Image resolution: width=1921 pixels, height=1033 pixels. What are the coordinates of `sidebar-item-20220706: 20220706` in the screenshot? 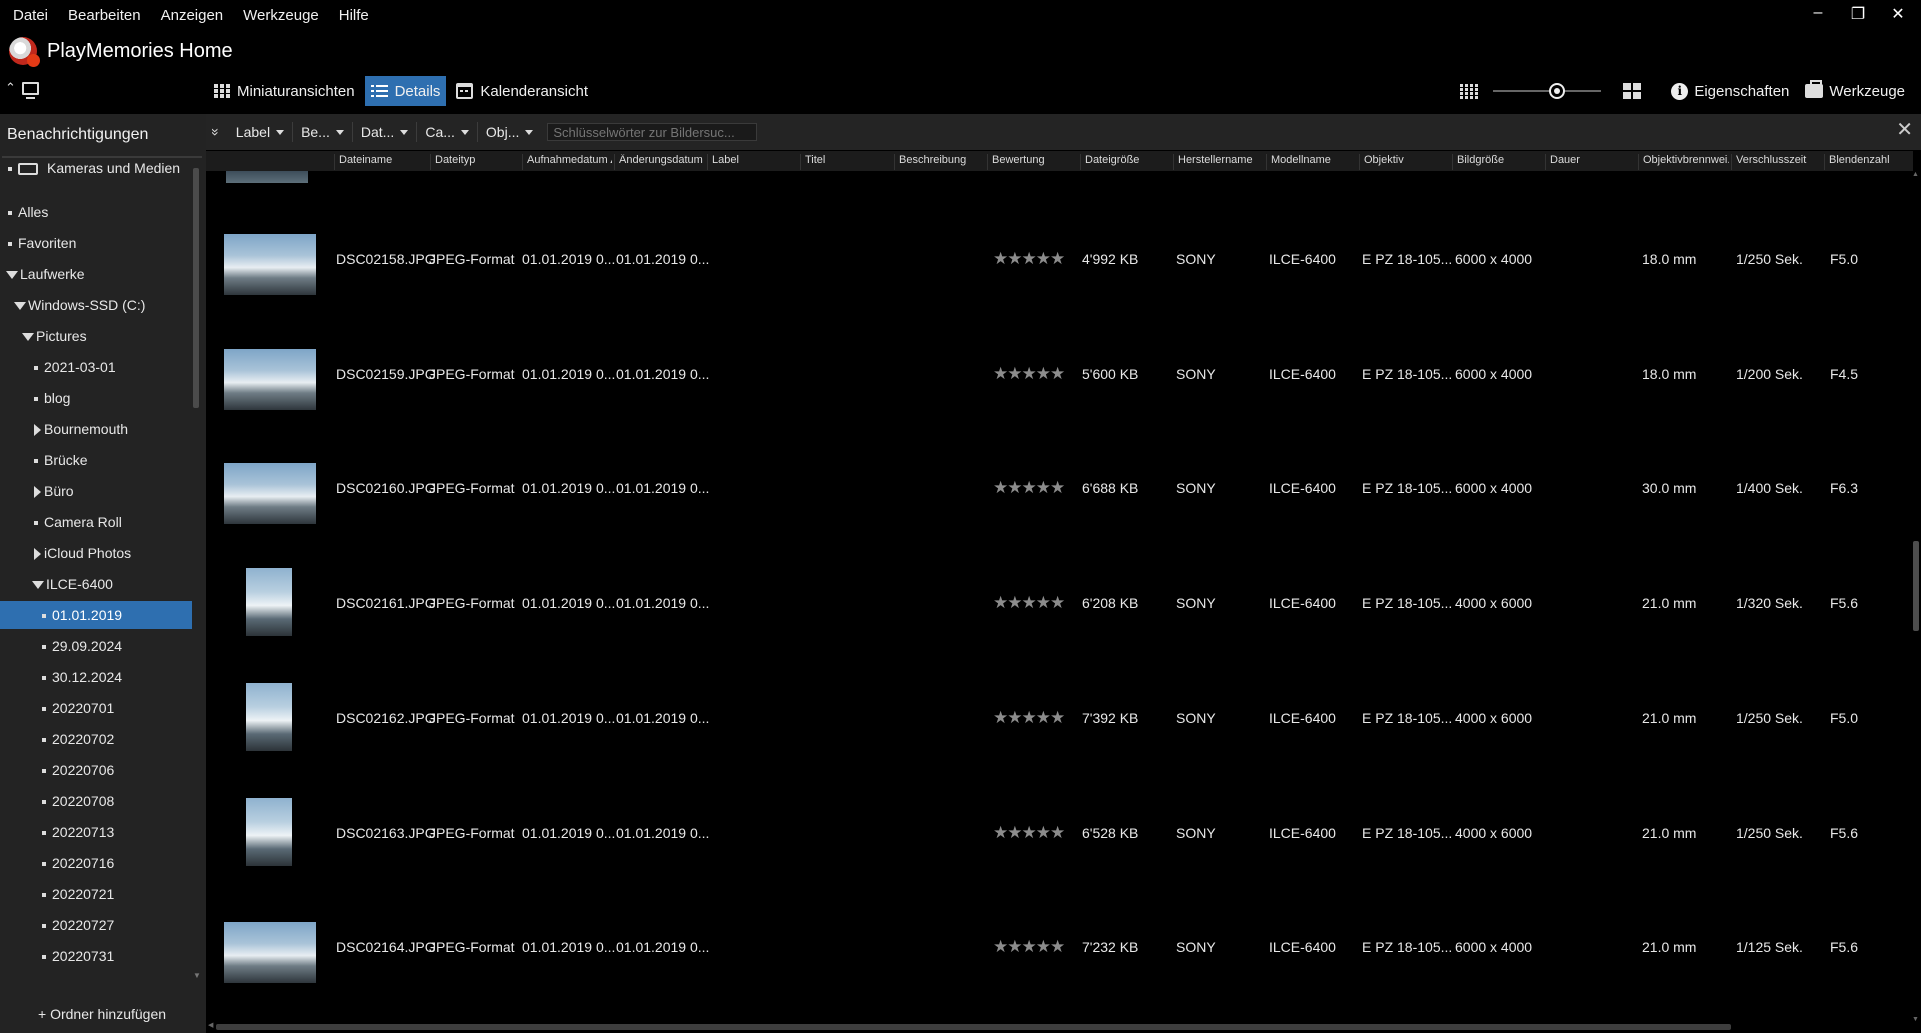 It's located at (78, 770).